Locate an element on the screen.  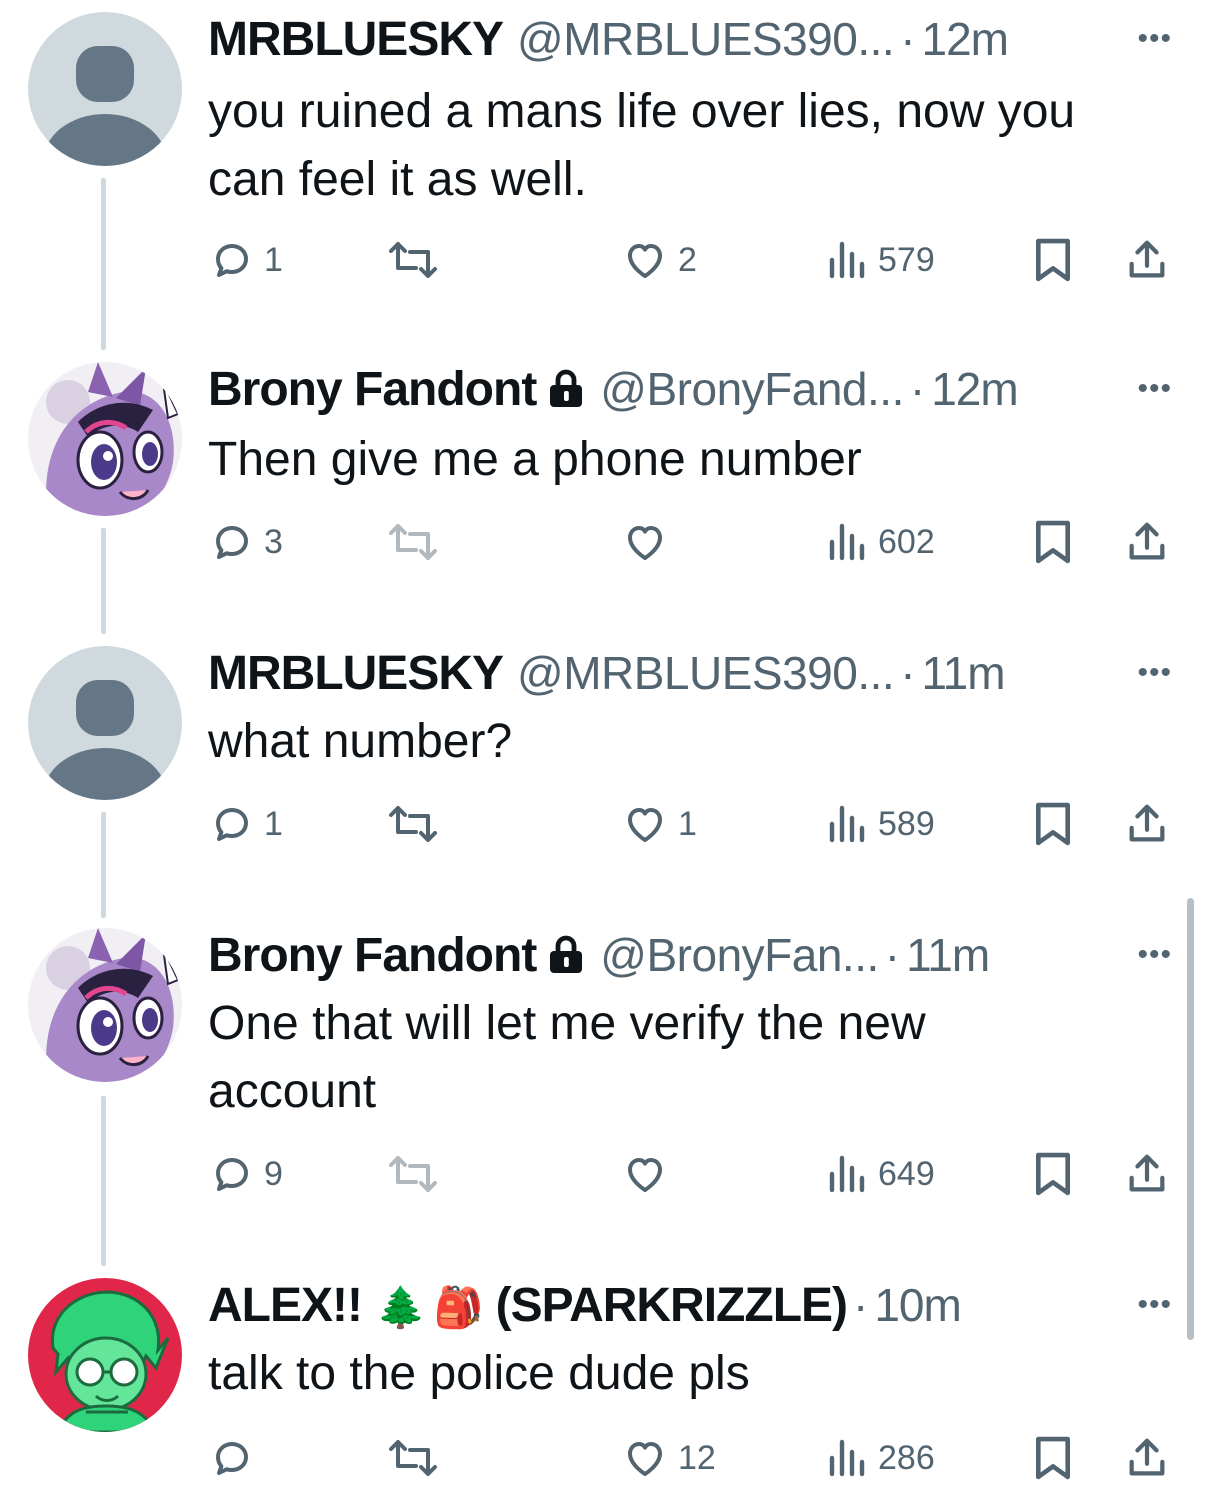
tweet-text: what number? is located at coordinates (688, 742).